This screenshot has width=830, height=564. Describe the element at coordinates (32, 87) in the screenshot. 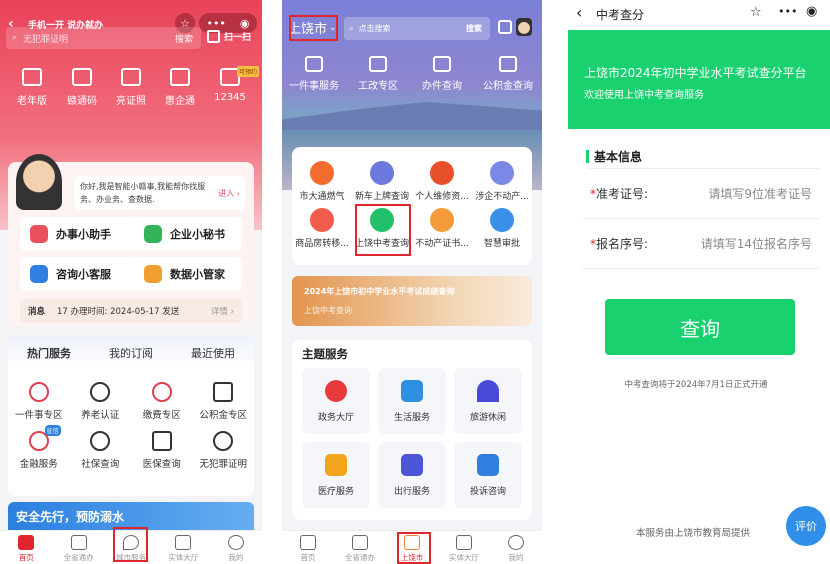

I see `quick-elder: 老年版` at that location.